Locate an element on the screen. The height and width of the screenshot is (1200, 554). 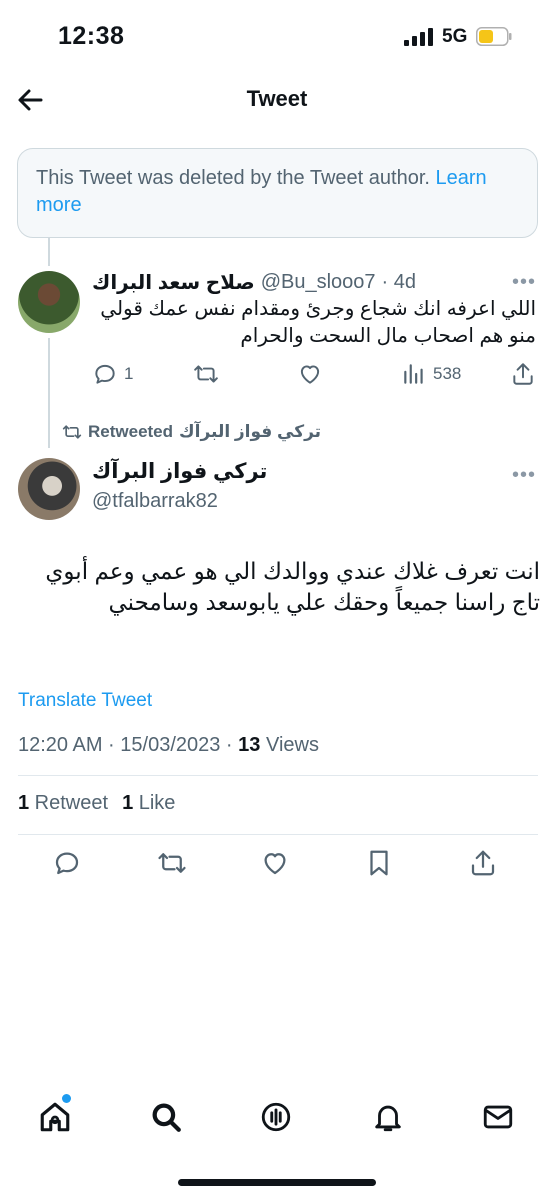
retweeter-name: تركي فواز البرآك is located at coordinates (250, 432).